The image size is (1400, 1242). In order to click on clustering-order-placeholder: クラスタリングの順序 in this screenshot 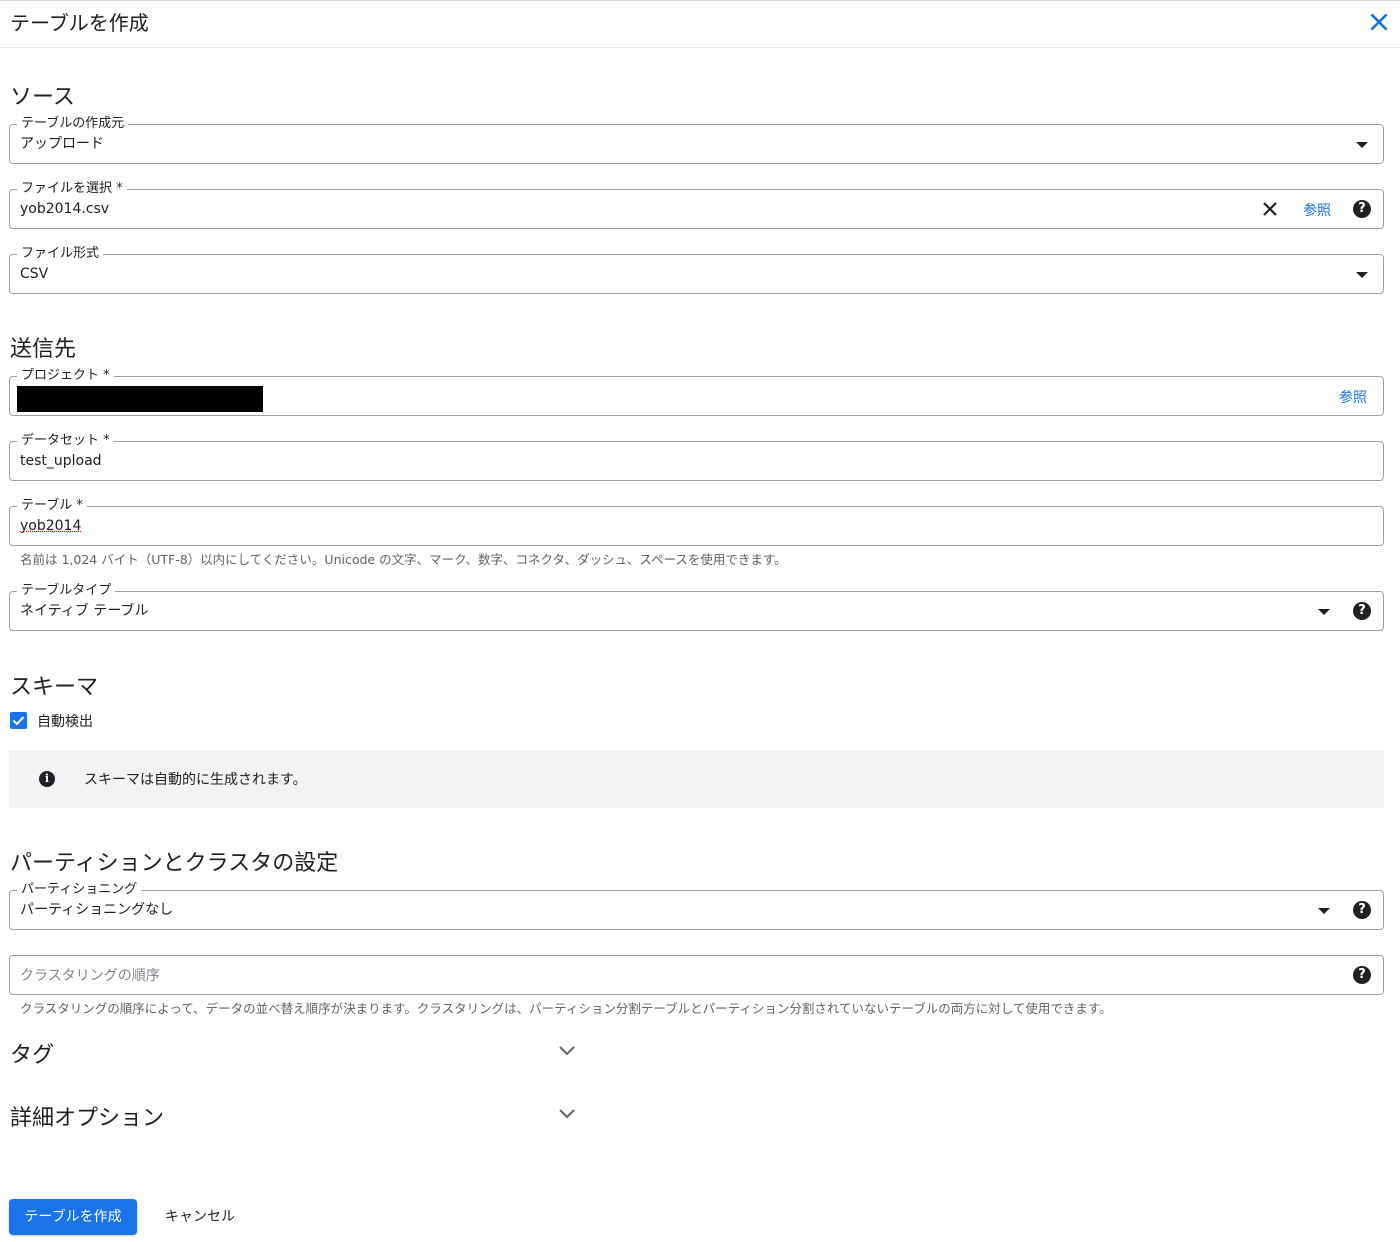, I will do `click(90, 976)`.